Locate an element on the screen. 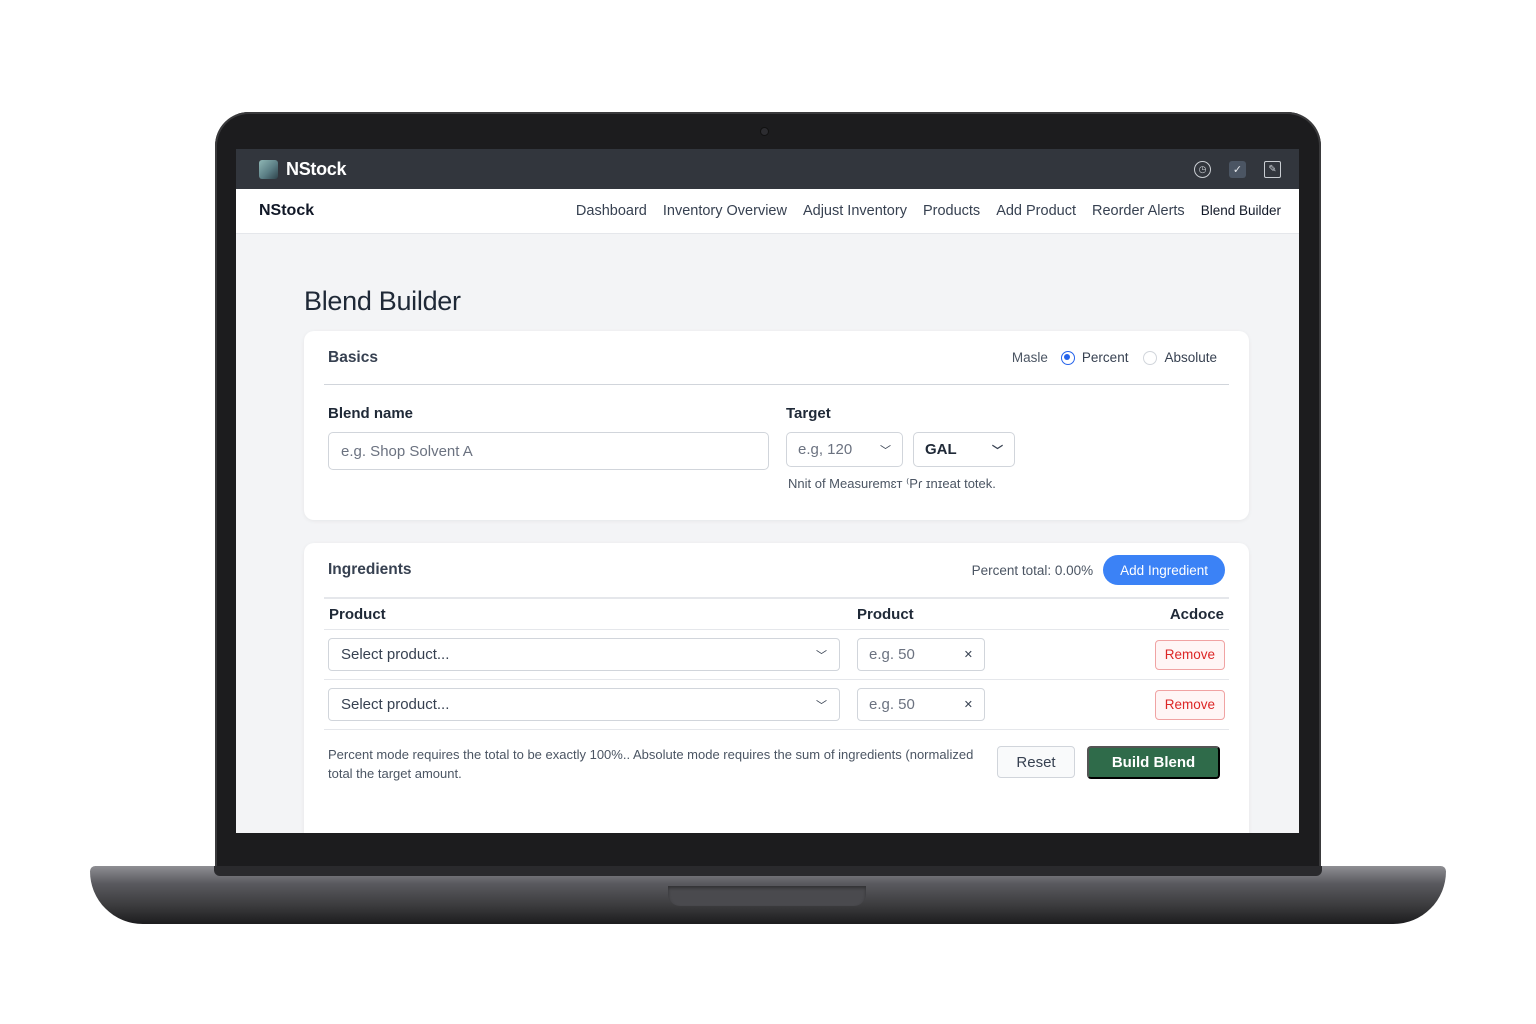 The image size is (1536, 1024). app-titlebar: NStock ◷ ✓ ✎ is located at coordinates (767, 169).